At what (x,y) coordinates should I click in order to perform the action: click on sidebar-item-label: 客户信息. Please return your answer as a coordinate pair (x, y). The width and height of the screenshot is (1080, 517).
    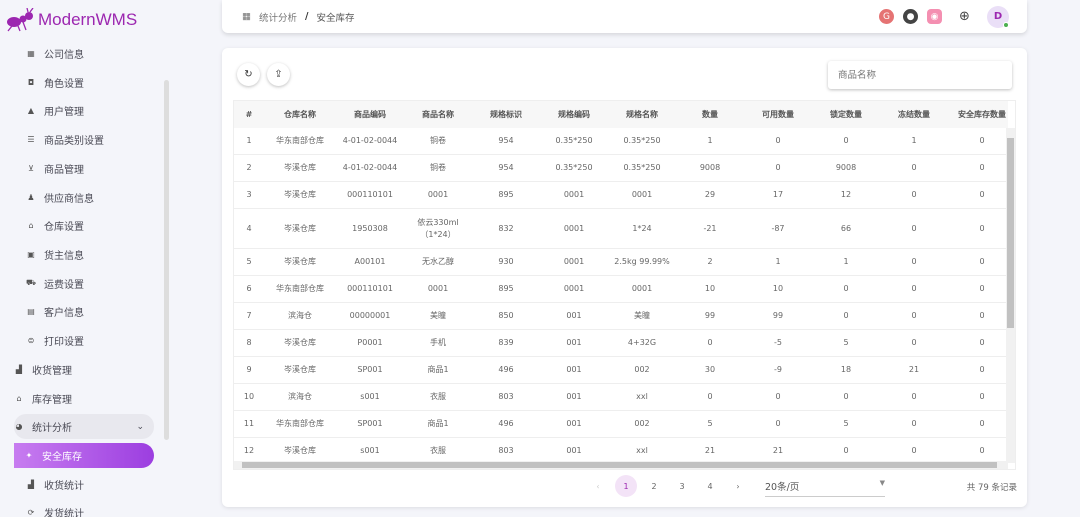
    Looking at the image, I should click on (64, 314).